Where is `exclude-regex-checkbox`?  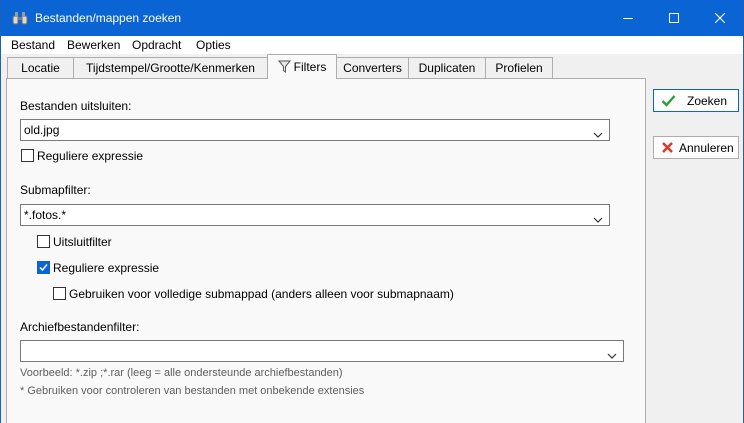
exclude-regex-checkbox is located at coordinates (27, 155).